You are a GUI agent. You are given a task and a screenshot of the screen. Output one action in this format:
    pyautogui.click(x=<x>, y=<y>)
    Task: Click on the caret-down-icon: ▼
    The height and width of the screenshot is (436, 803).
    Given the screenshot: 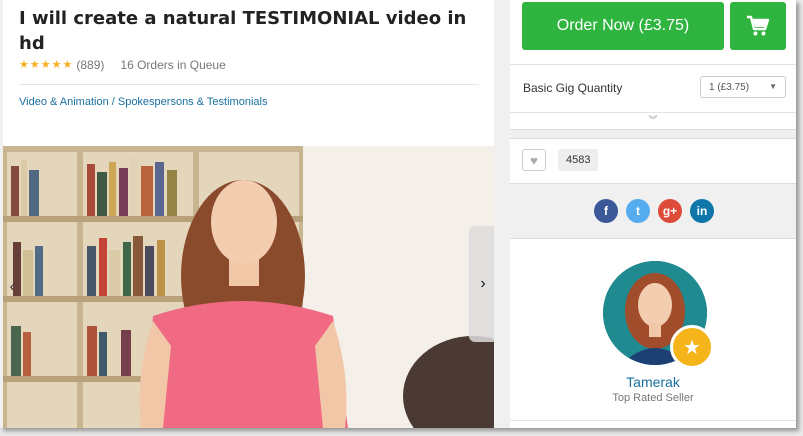 What is the action you would take?
    pyautogui.click(x=773, y=86)
    